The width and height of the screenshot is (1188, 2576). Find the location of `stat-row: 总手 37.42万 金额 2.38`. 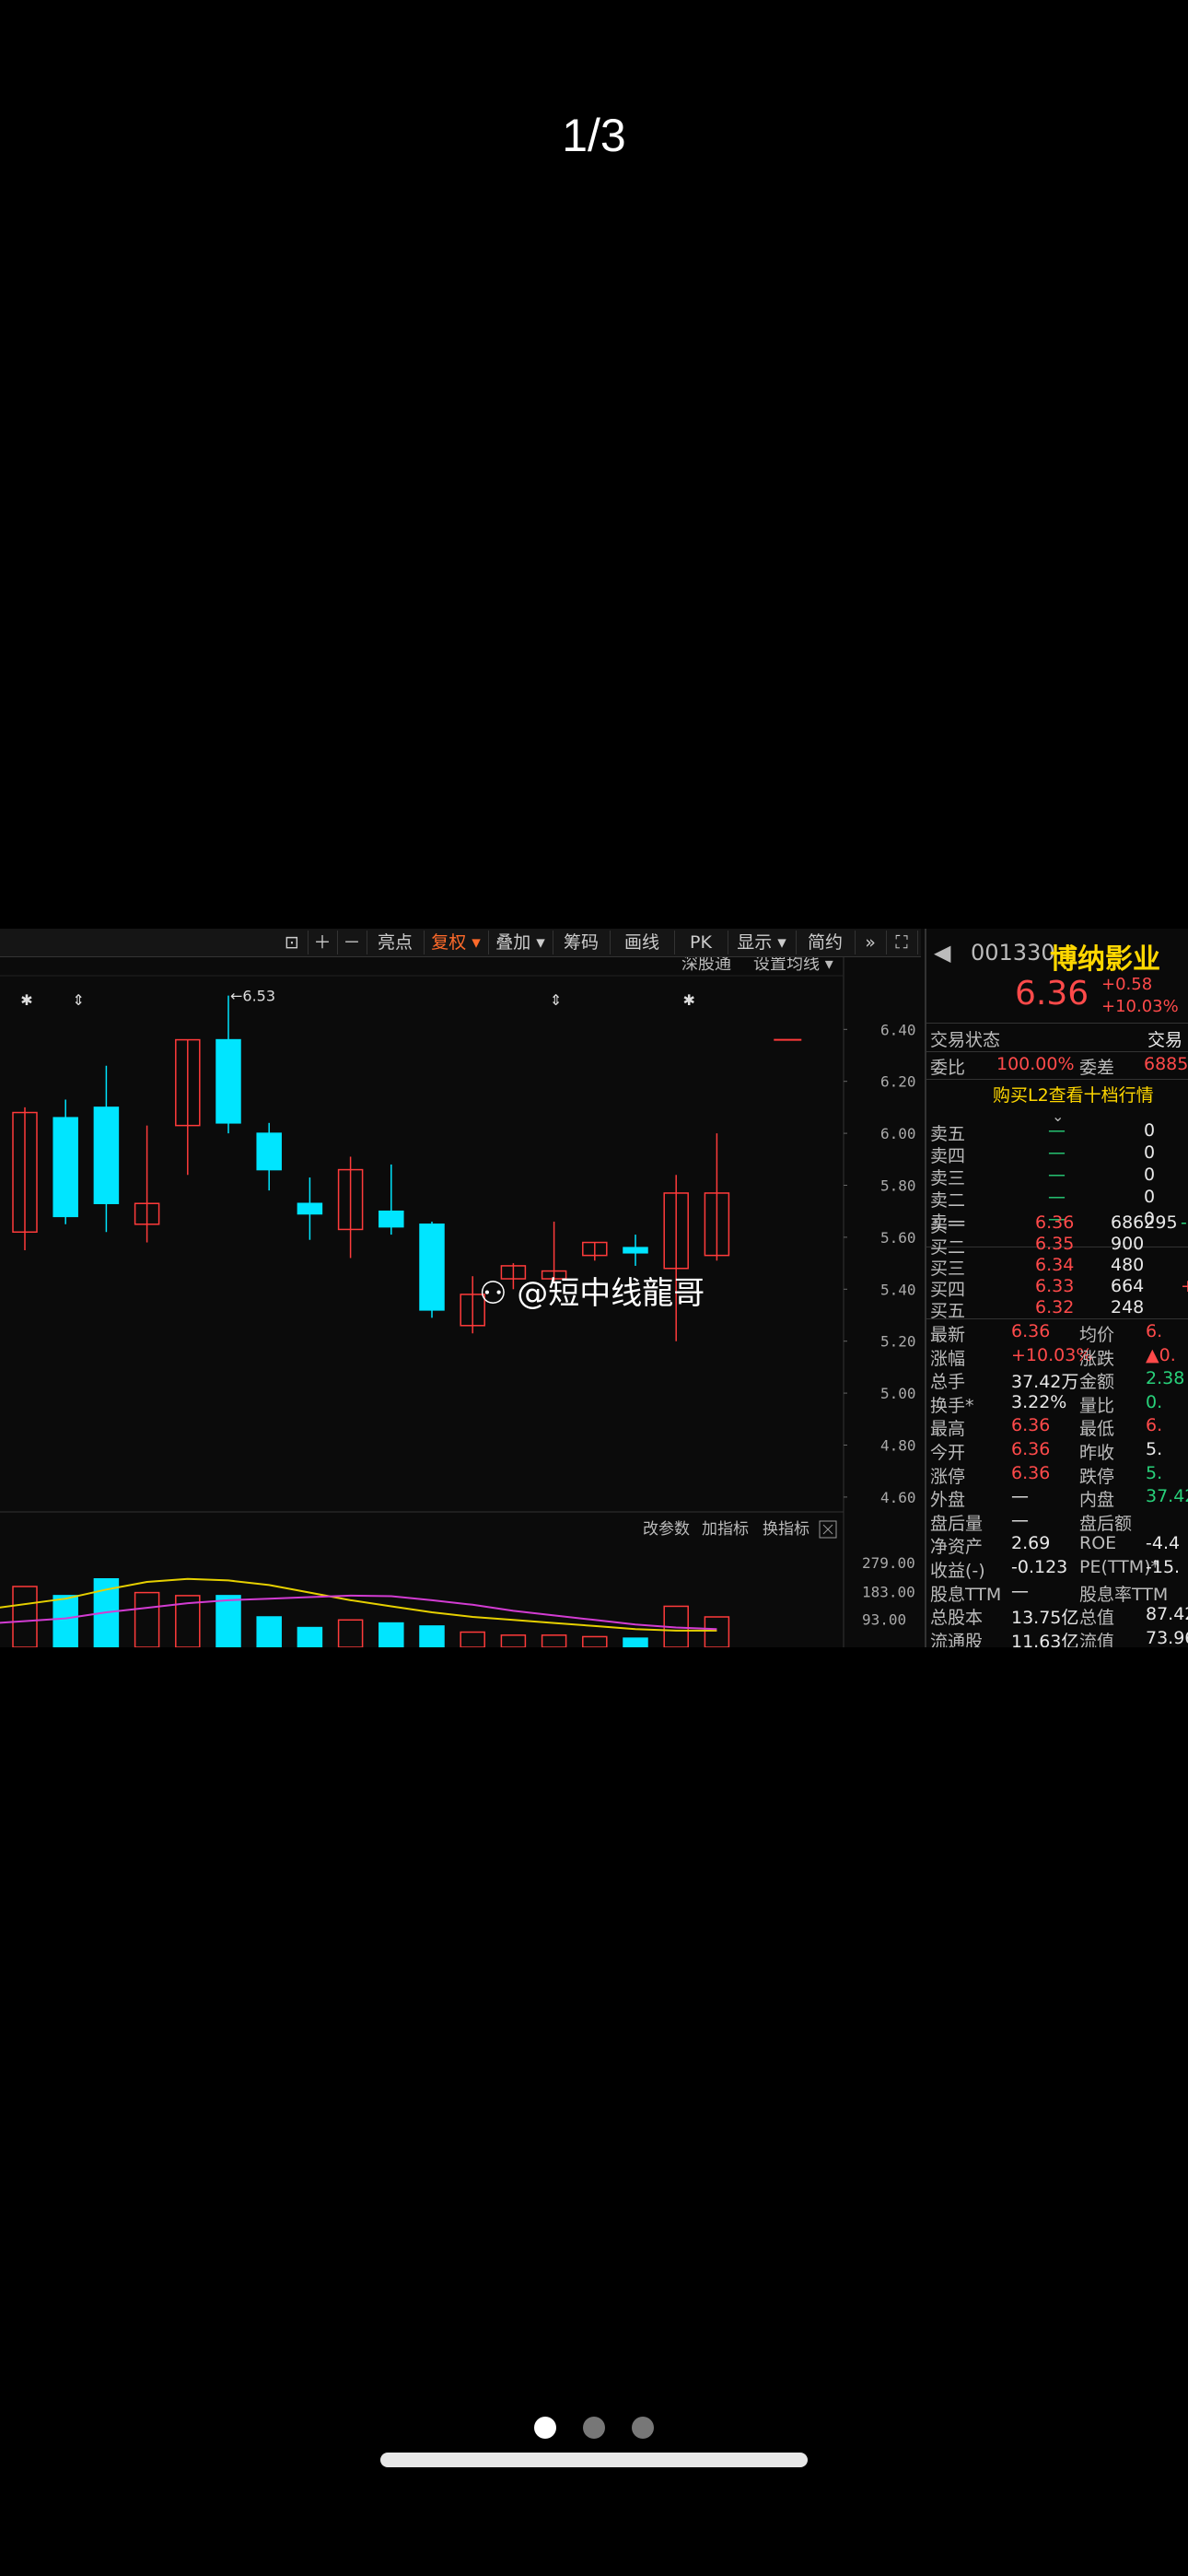

stat-row: 总手 37.42万 金额 2.38 is located at coordinates (1057, 1381).